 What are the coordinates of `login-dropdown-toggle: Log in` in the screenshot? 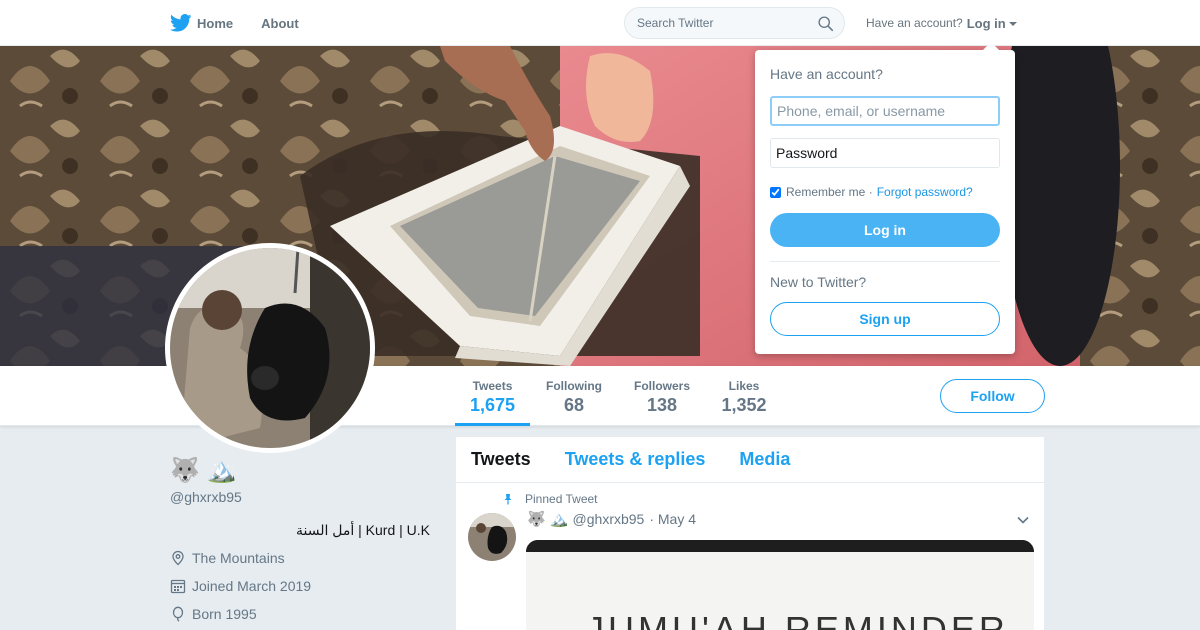 It's located at (992, 23).